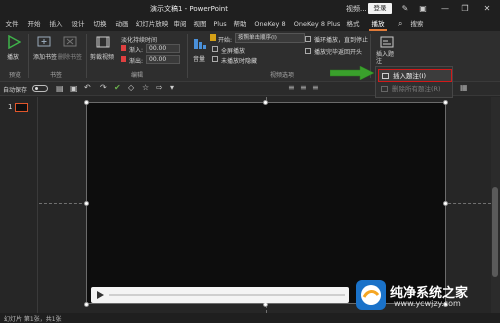  What do you see at coordinates (387, 58) in the screenshot?
I see `insert-caption-label: 插入题注` at bounding box center [387, 58].